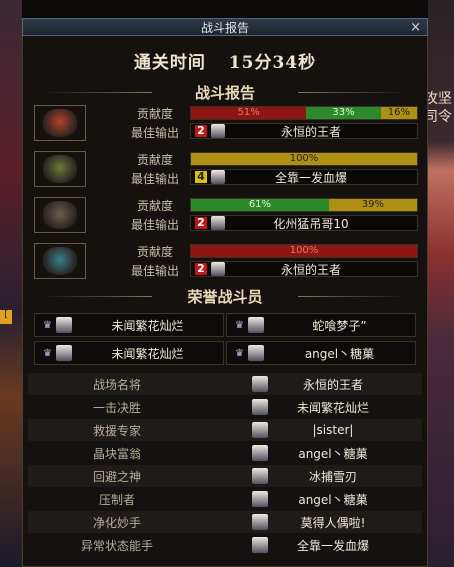  I want to click on award-winner-name: 冰捕雪刃, so click(332, 476).